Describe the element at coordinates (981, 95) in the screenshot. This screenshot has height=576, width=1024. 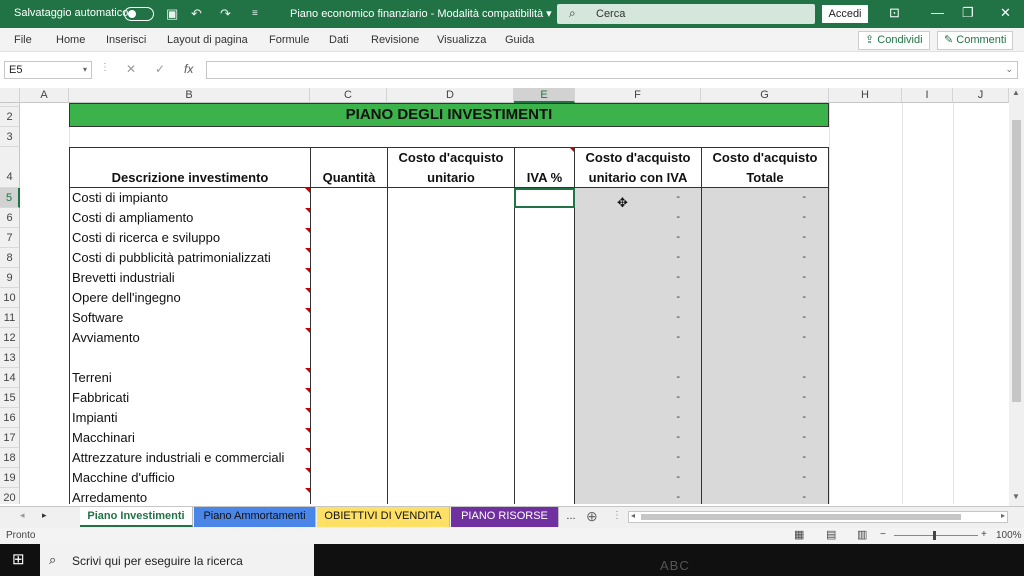
I see `col-header-j: J` at that location.